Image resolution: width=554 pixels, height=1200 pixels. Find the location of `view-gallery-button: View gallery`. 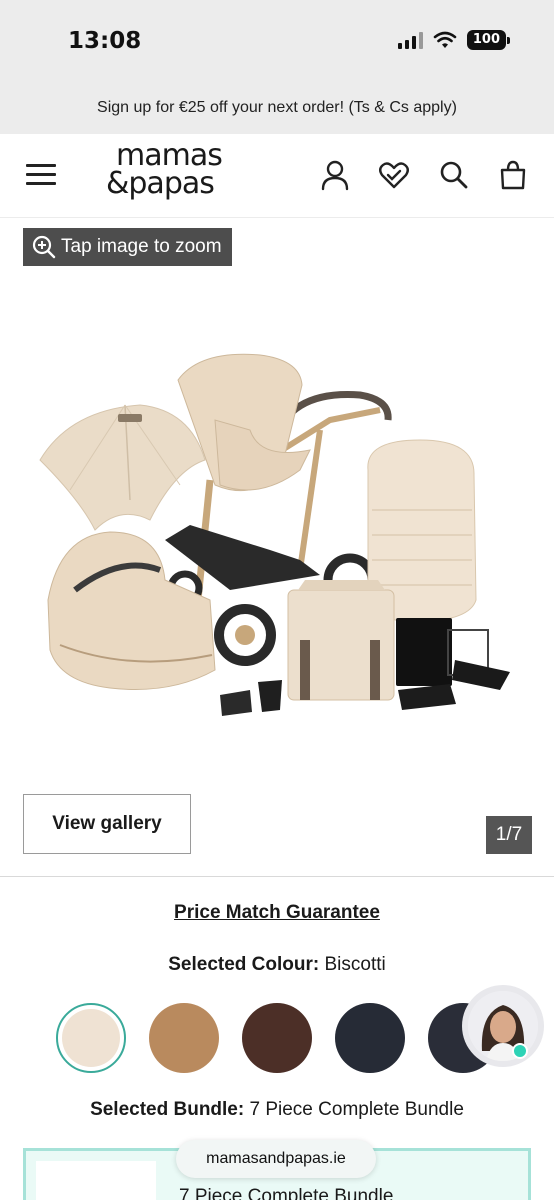

view-gallery-button: View gallery is located at coordinates (107, 824).